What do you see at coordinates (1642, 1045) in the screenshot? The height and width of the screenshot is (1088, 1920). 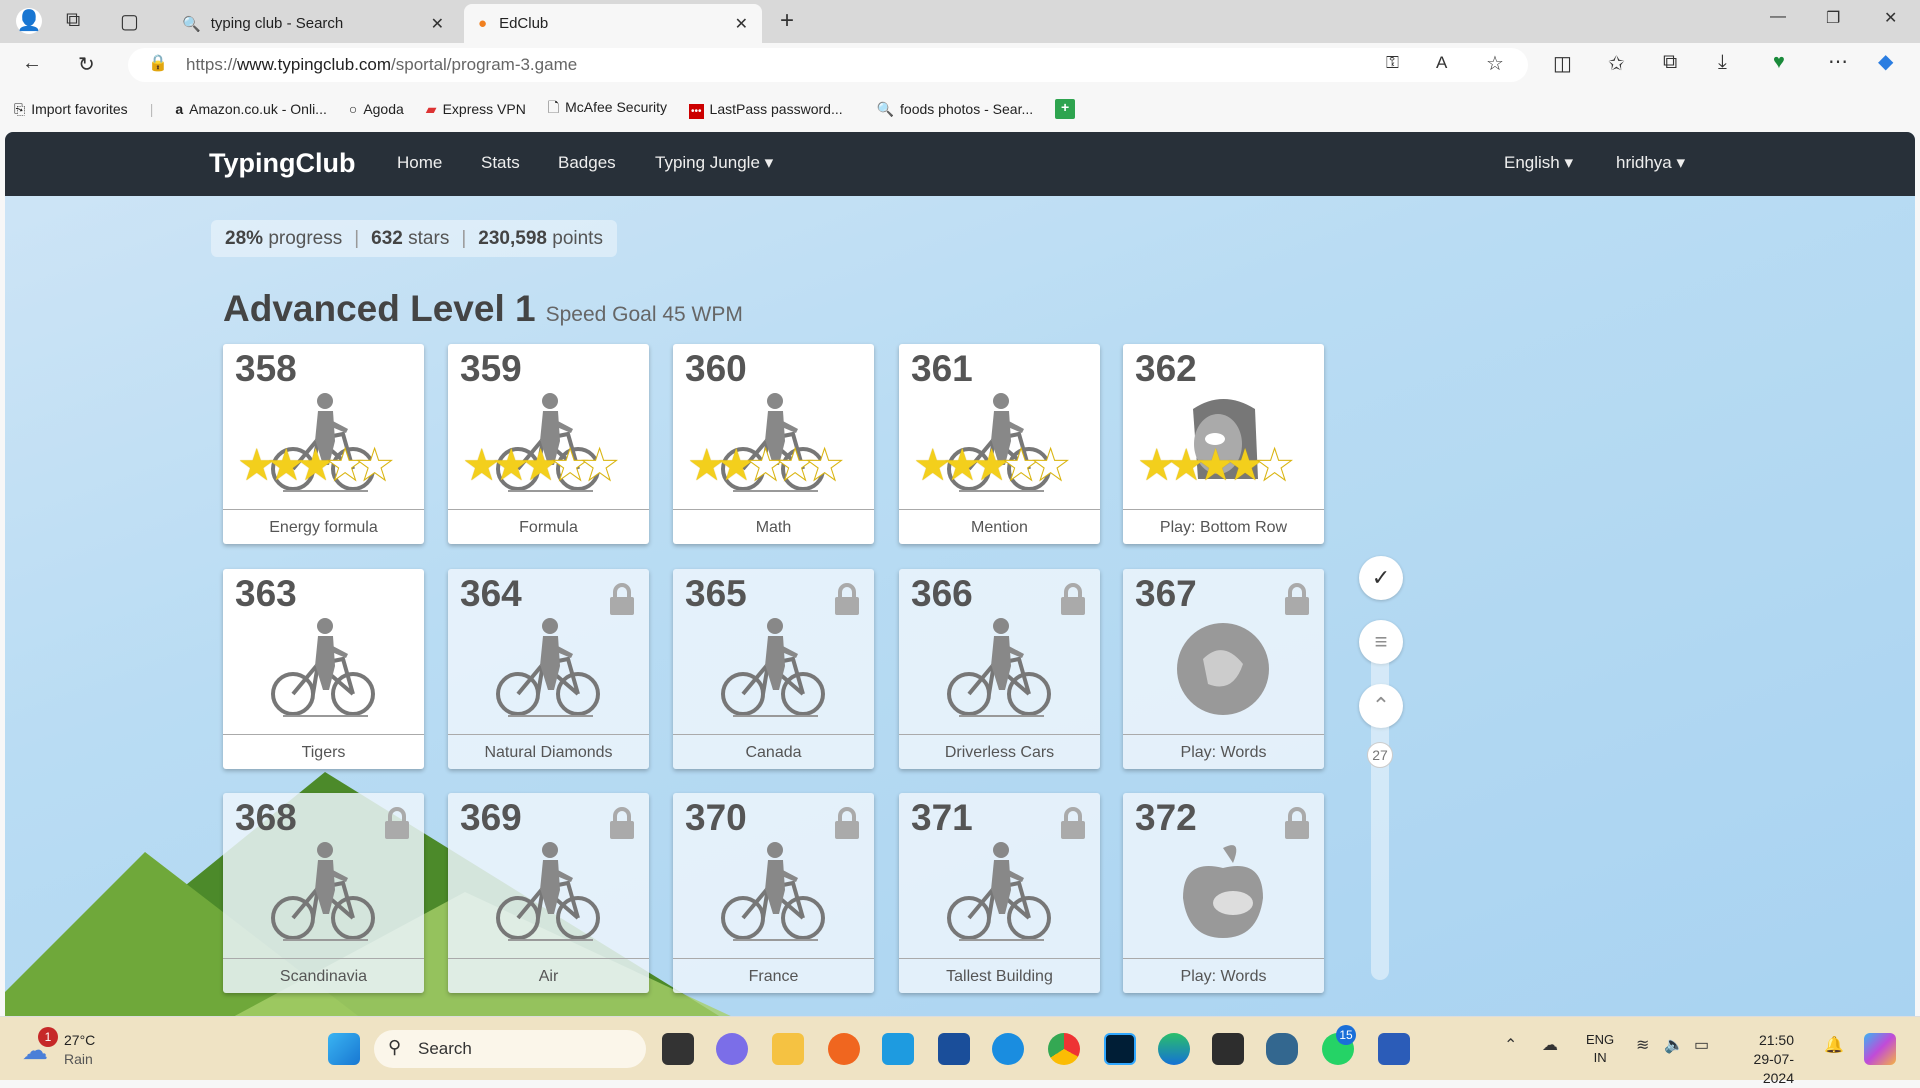 I see `wifi-icon: ≋` at bounding box center [1642, 1045].